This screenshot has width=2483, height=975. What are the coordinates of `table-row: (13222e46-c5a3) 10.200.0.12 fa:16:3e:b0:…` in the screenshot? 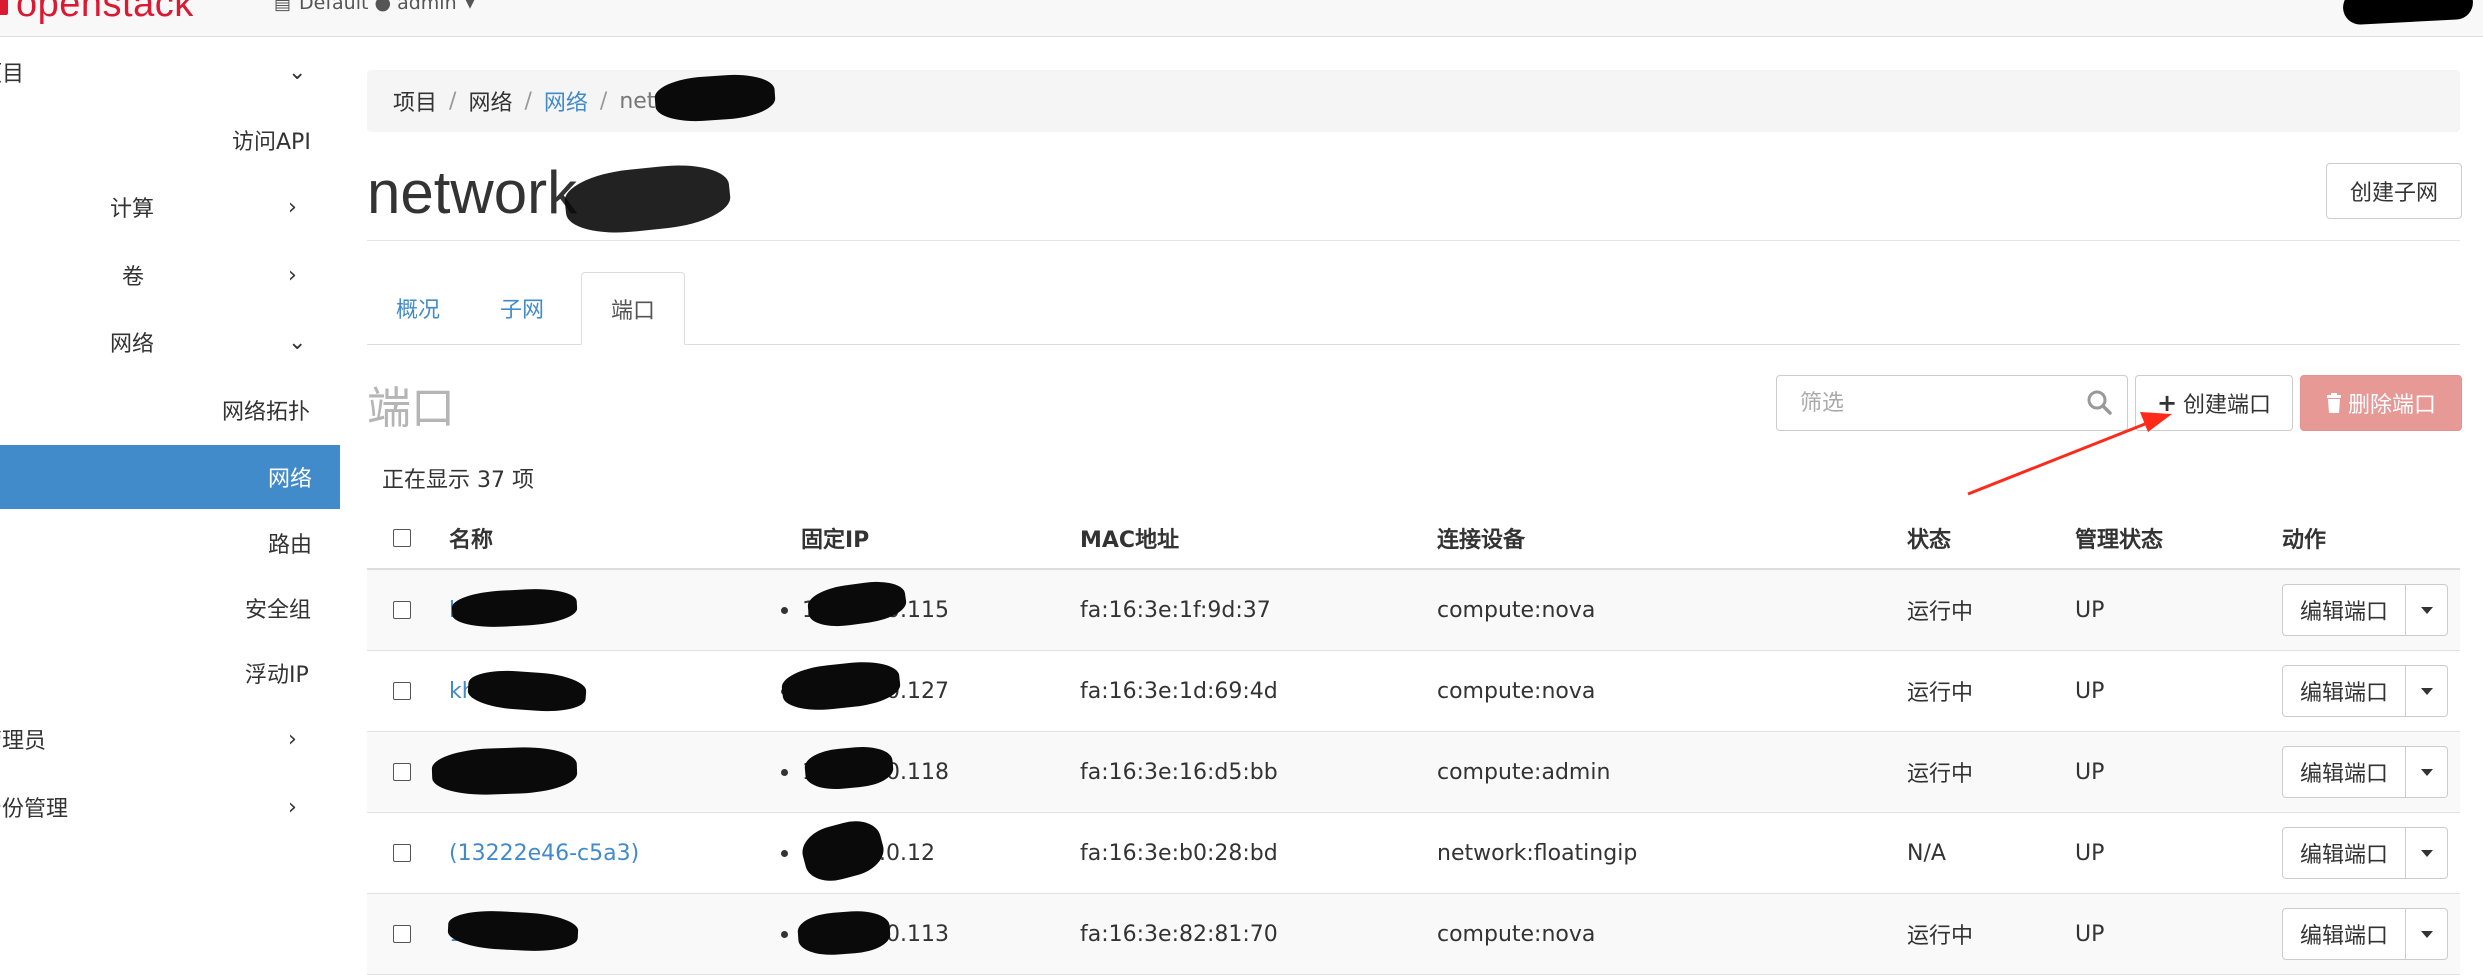 It's located at (1413, 853).